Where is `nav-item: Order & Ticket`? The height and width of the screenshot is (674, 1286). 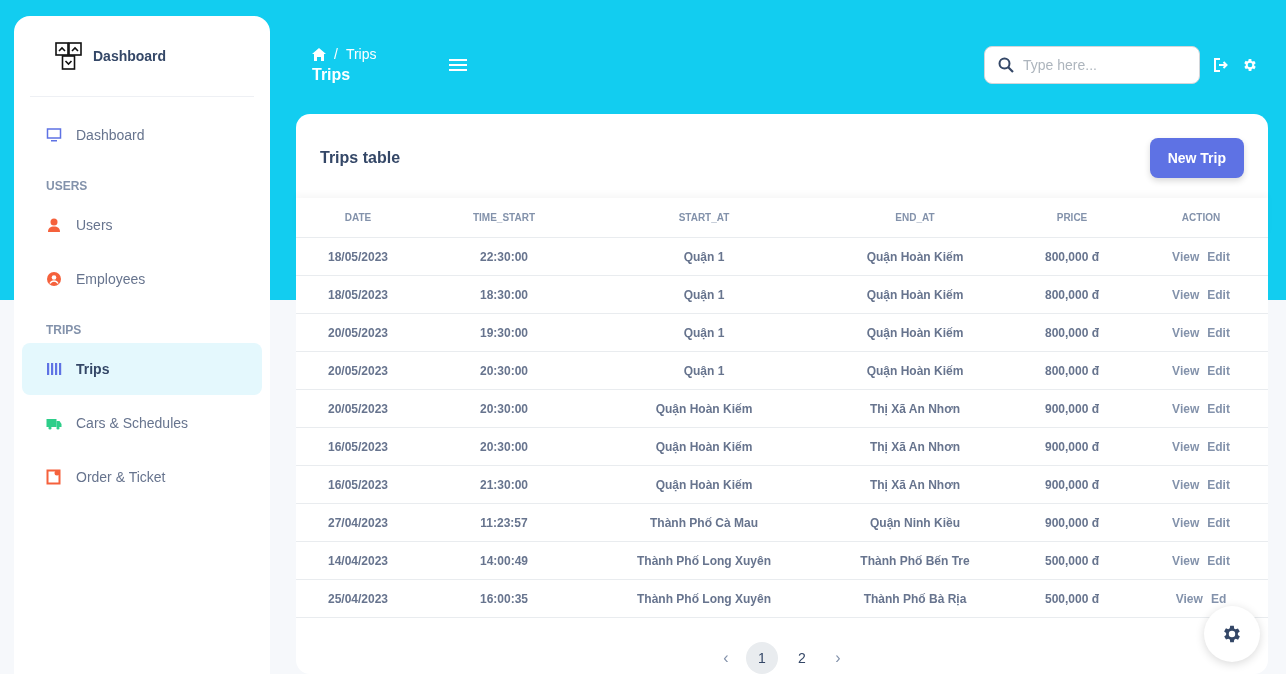
nav-item: Order & Ticket is located at coordinates (142, 477).